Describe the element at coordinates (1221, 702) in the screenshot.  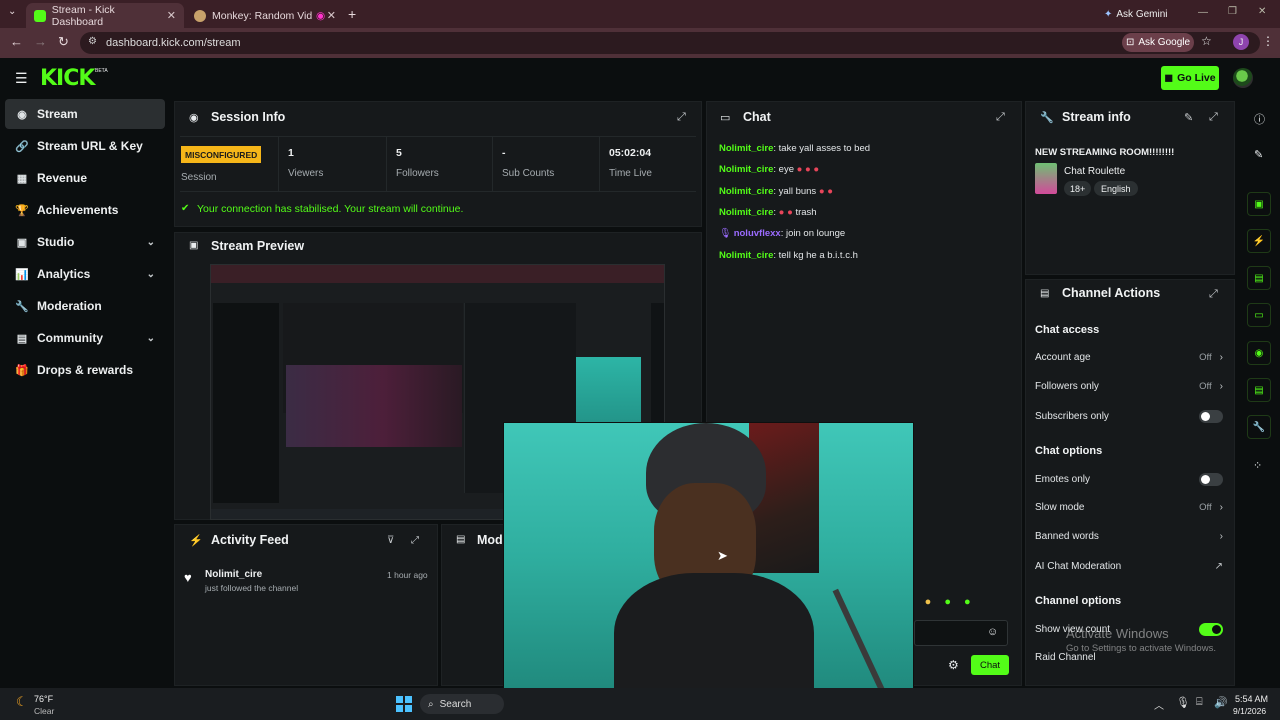
I see `volume-icon: 🔊` at that location.